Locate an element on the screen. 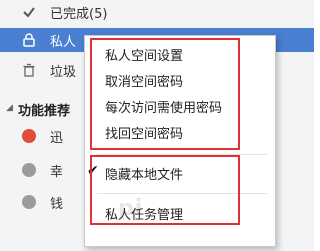 The image size is (320, 251). chevron-down-icon: ◢ is located at coordinates (9, 108).